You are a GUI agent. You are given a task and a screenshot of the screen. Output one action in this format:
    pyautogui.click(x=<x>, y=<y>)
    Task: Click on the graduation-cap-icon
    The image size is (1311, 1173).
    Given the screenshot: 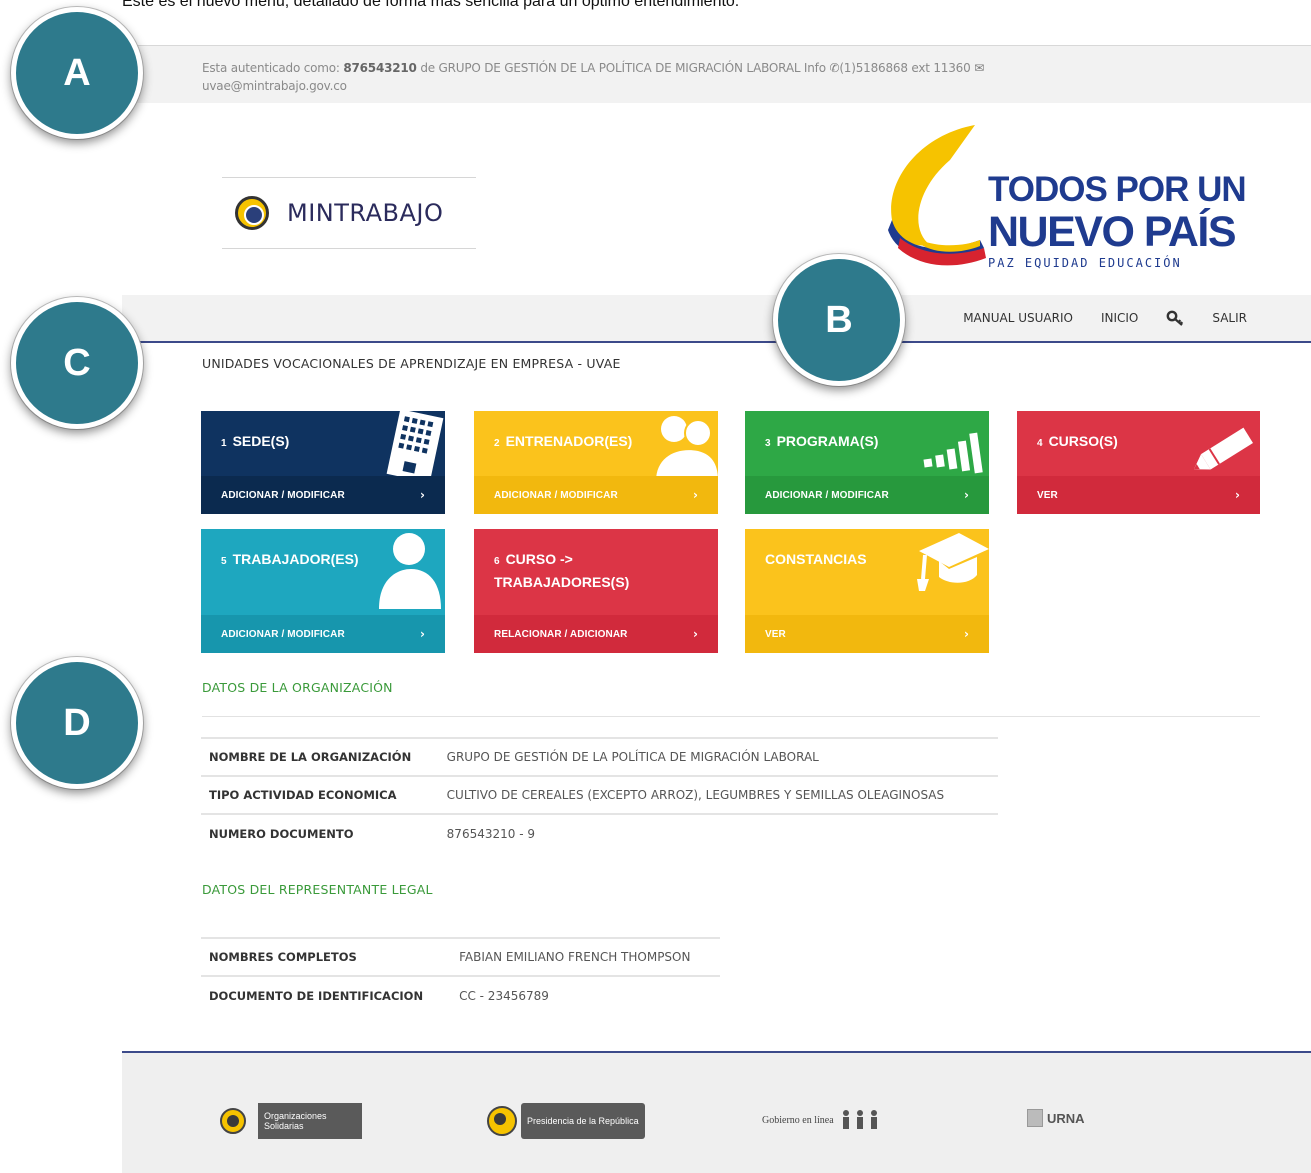 What is the action you would take?
    pyautogui.click(x=953, y=562)
    